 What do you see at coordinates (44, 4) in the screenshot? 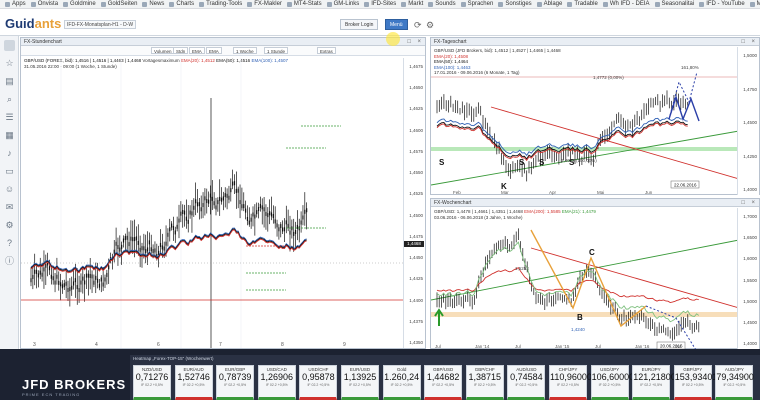
I see `bookmark-item: Onvista` at bounding box center [44, 4].